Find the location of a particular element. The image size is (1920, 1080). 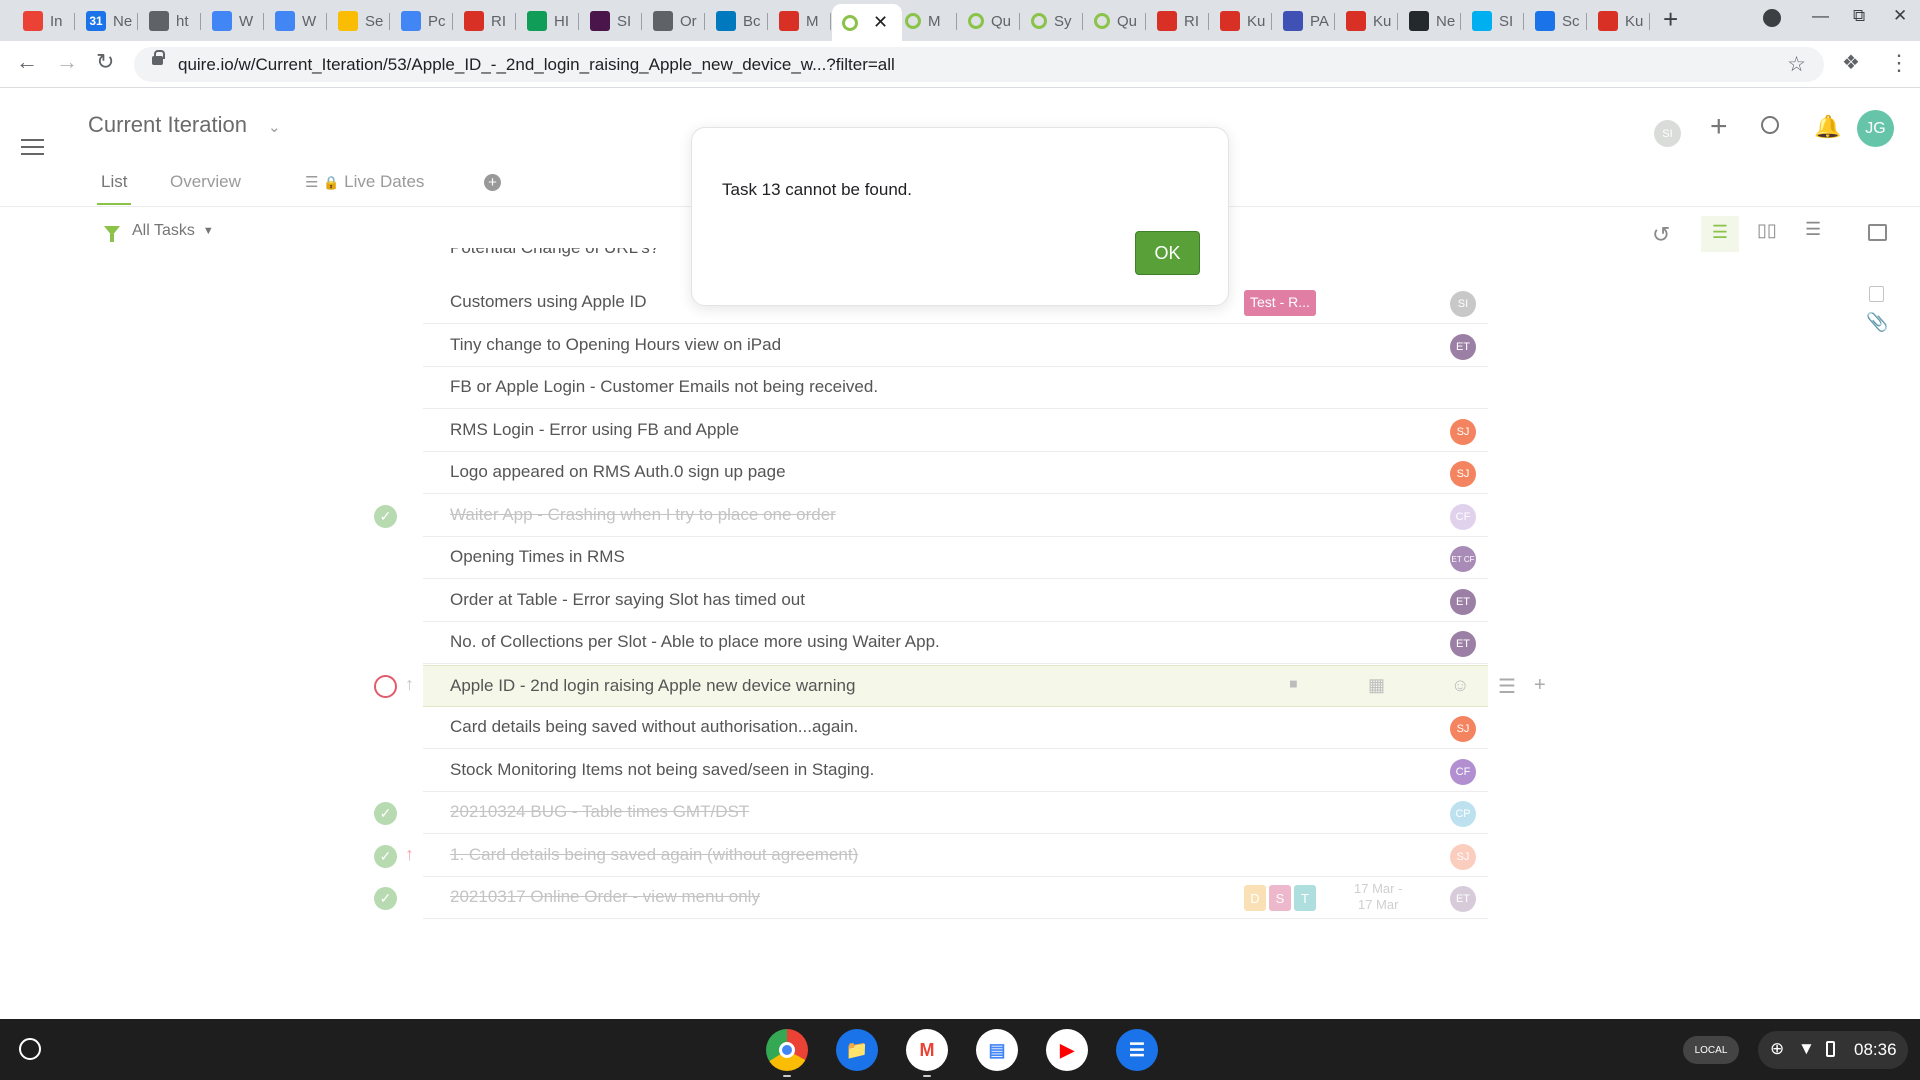

task-name: Customers using Apple ID is located at coordinates (548, 302).